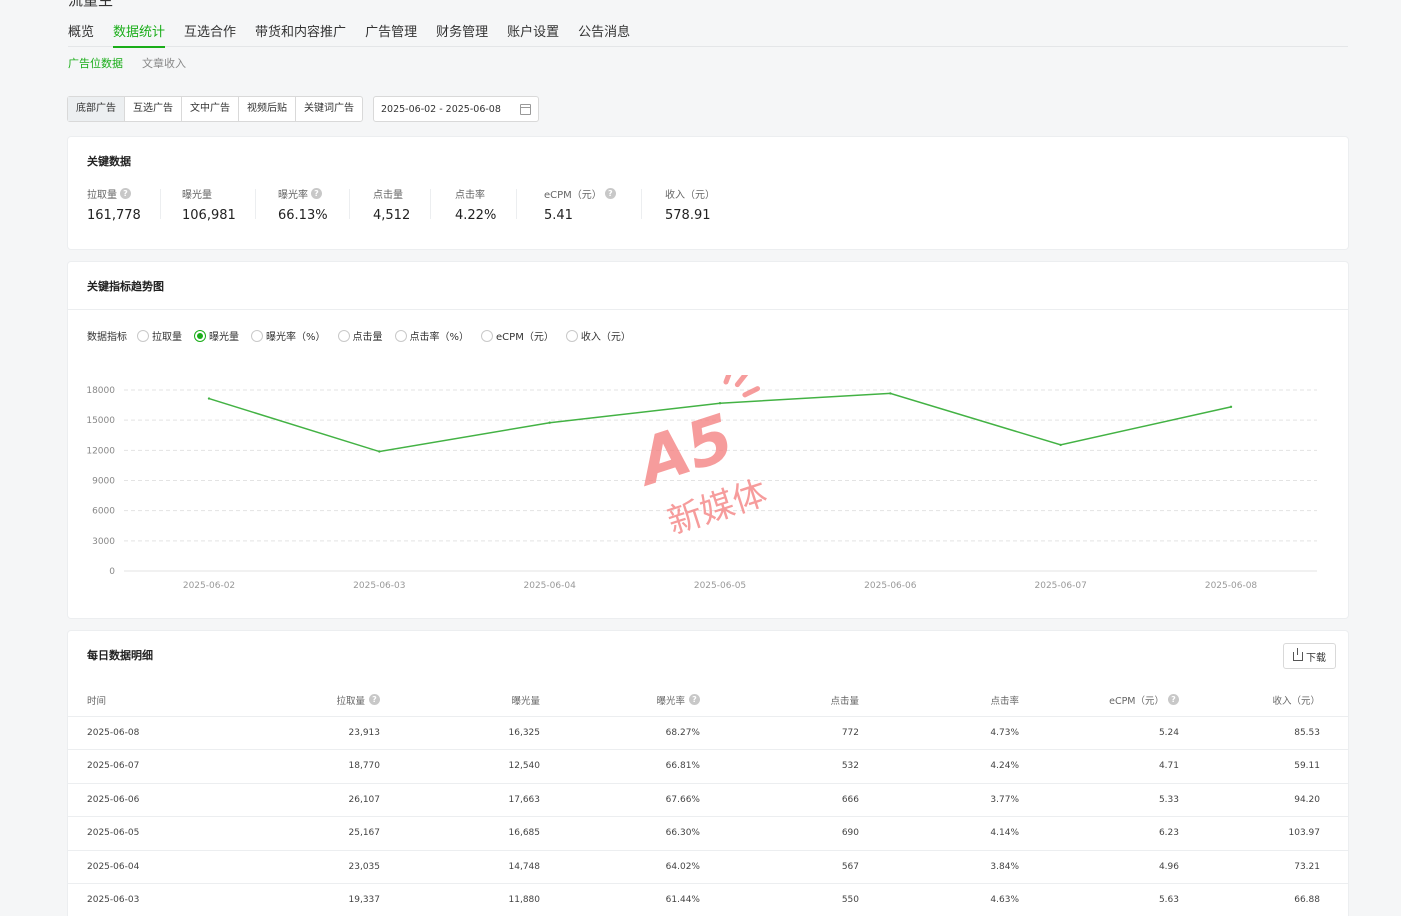  I want to click on nav-item-3: 带货和内容推广, so click(300, 34).